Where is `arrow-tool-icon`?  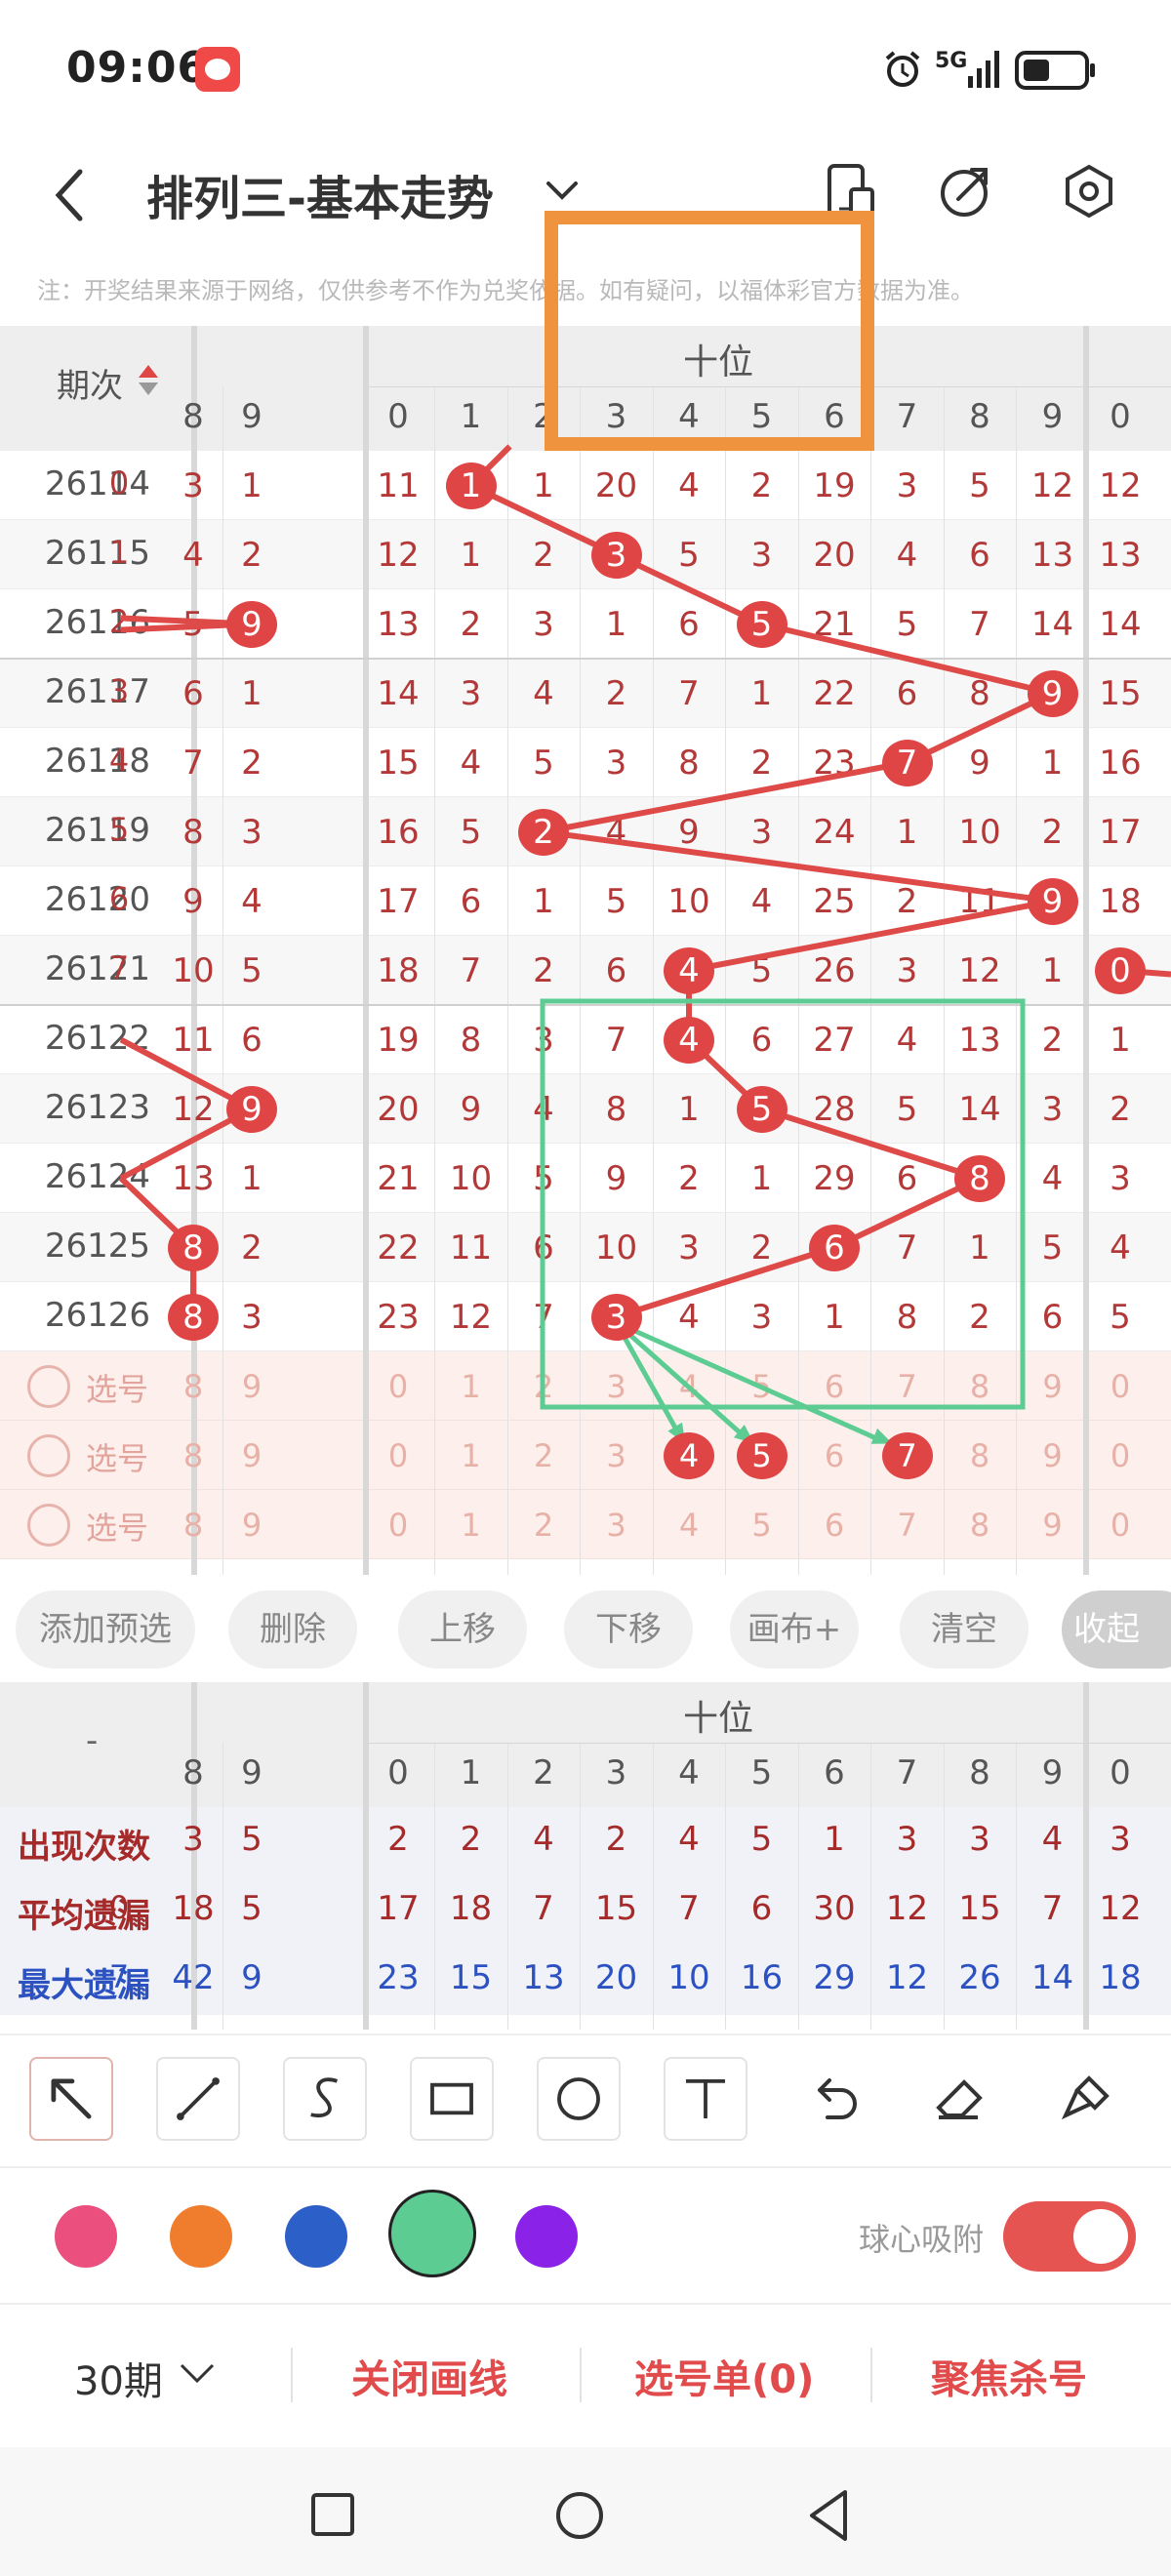 arrow-tool-icon is located at coordinates (71, 2099).